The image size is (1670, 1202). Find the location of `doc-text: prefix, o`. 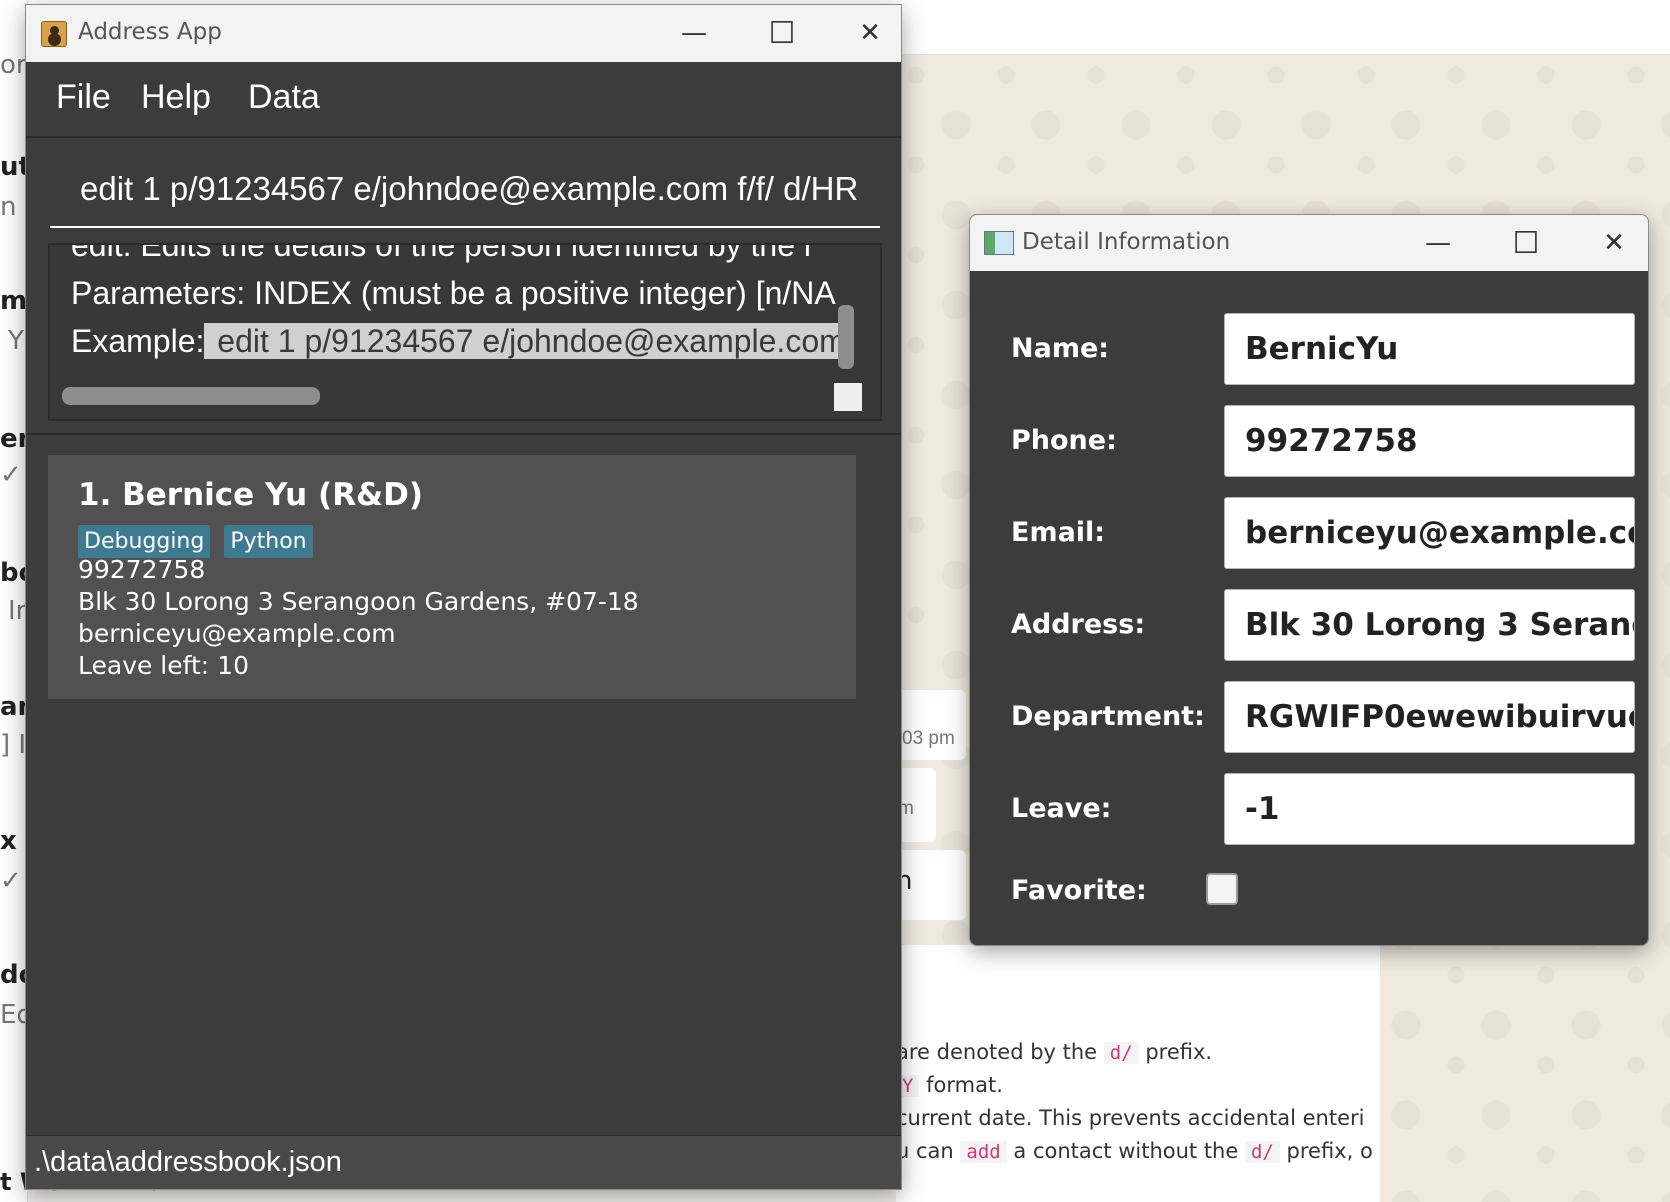

doc-text: prefix, o is located at coordinates (1326, 1151).